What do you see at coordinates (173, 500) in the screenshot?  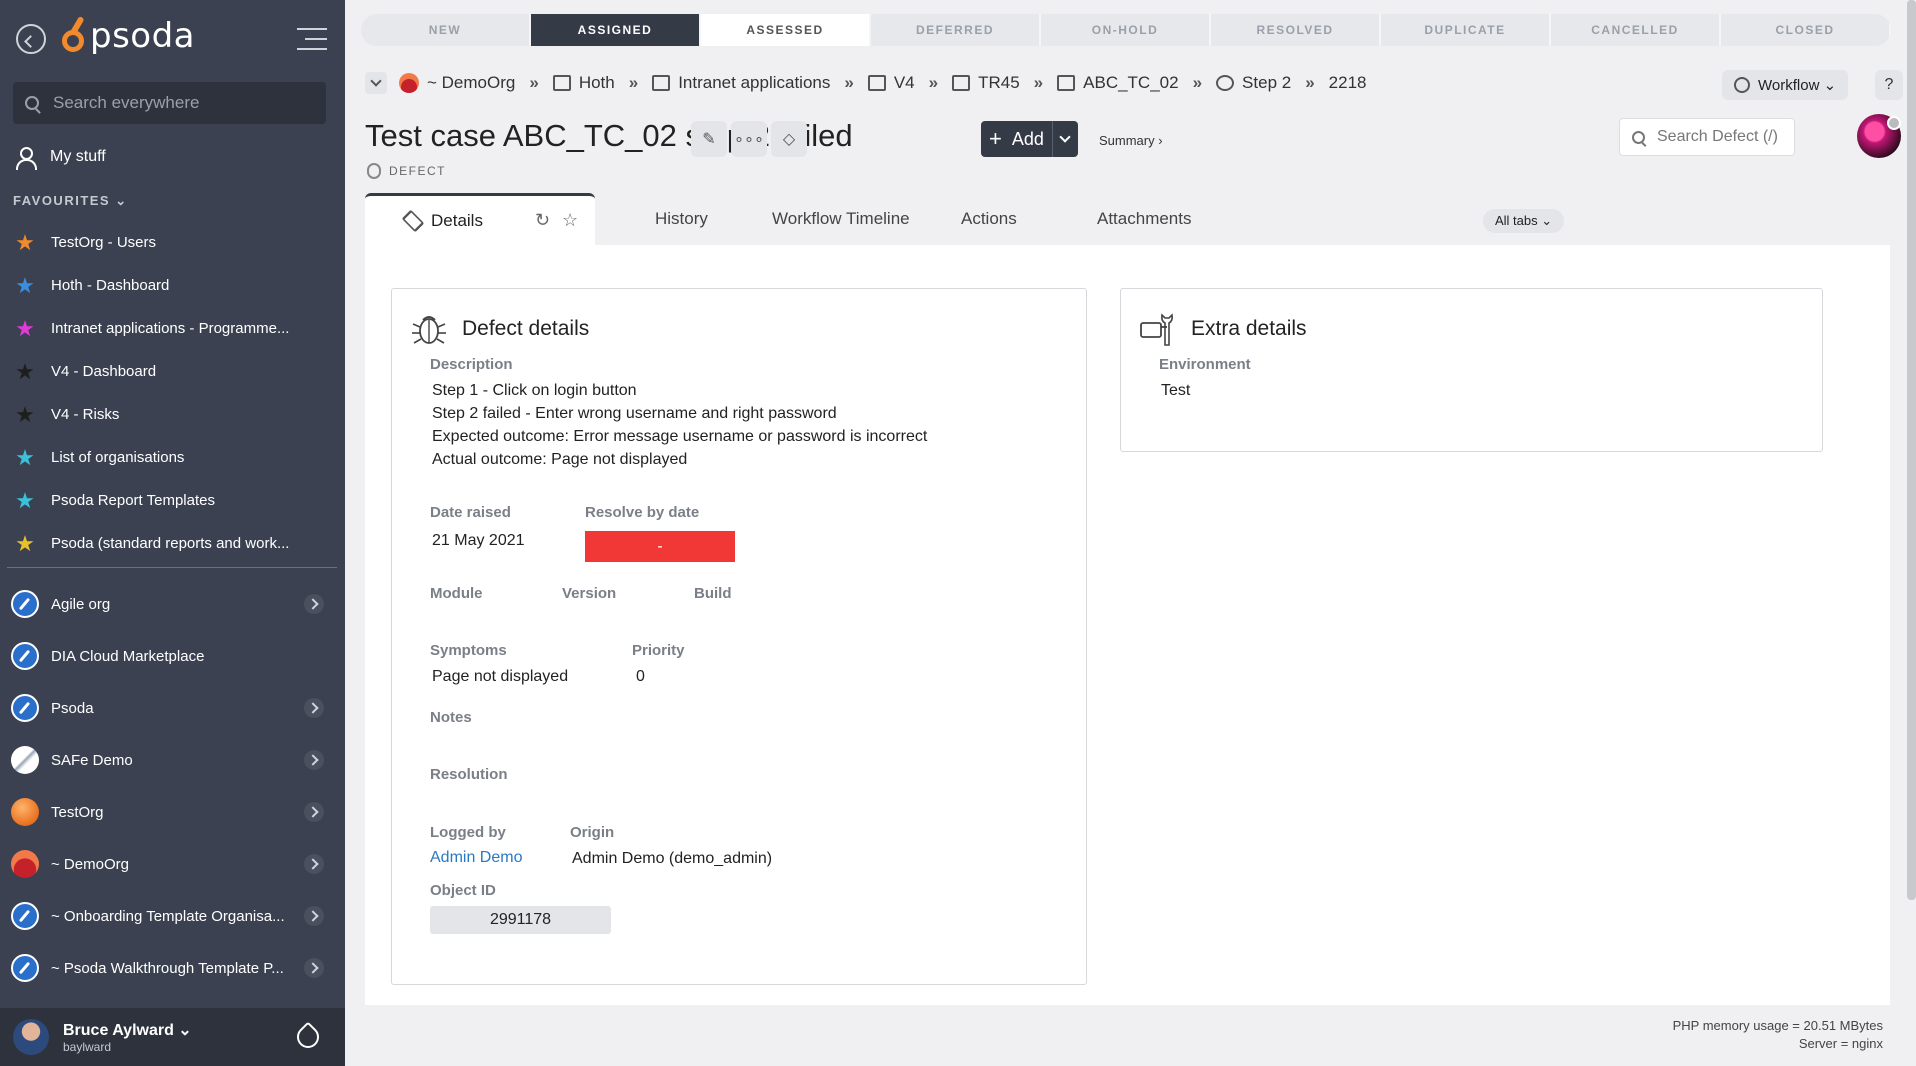 I see `favourite-item: ★ Psoda Report Templates` at bounding box center [173, 500].